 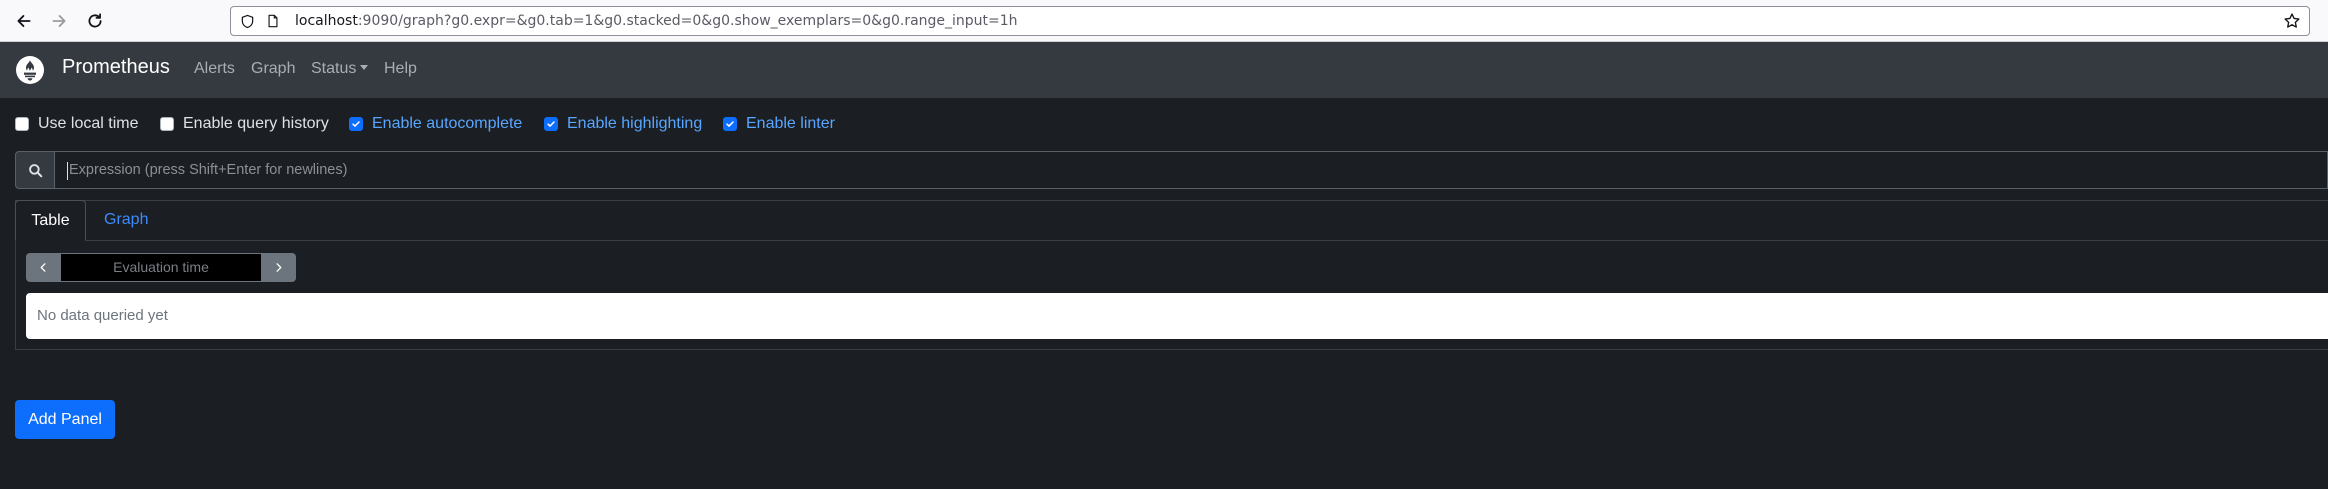 I want to click on star-icon, so click(x=2292, y=21).